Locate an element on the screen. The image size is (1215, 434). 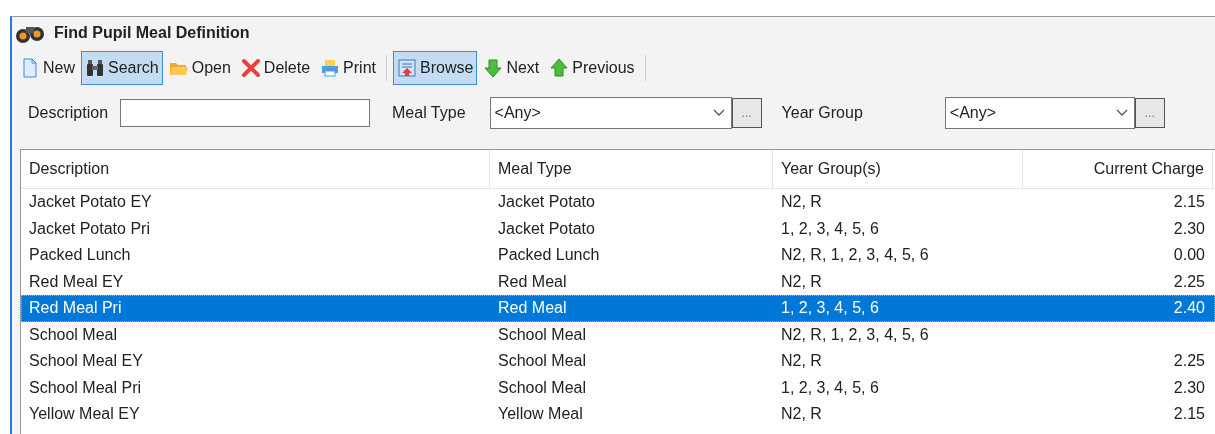
table-cell-text: Red Meal EY is located at coordinates (76, 281).